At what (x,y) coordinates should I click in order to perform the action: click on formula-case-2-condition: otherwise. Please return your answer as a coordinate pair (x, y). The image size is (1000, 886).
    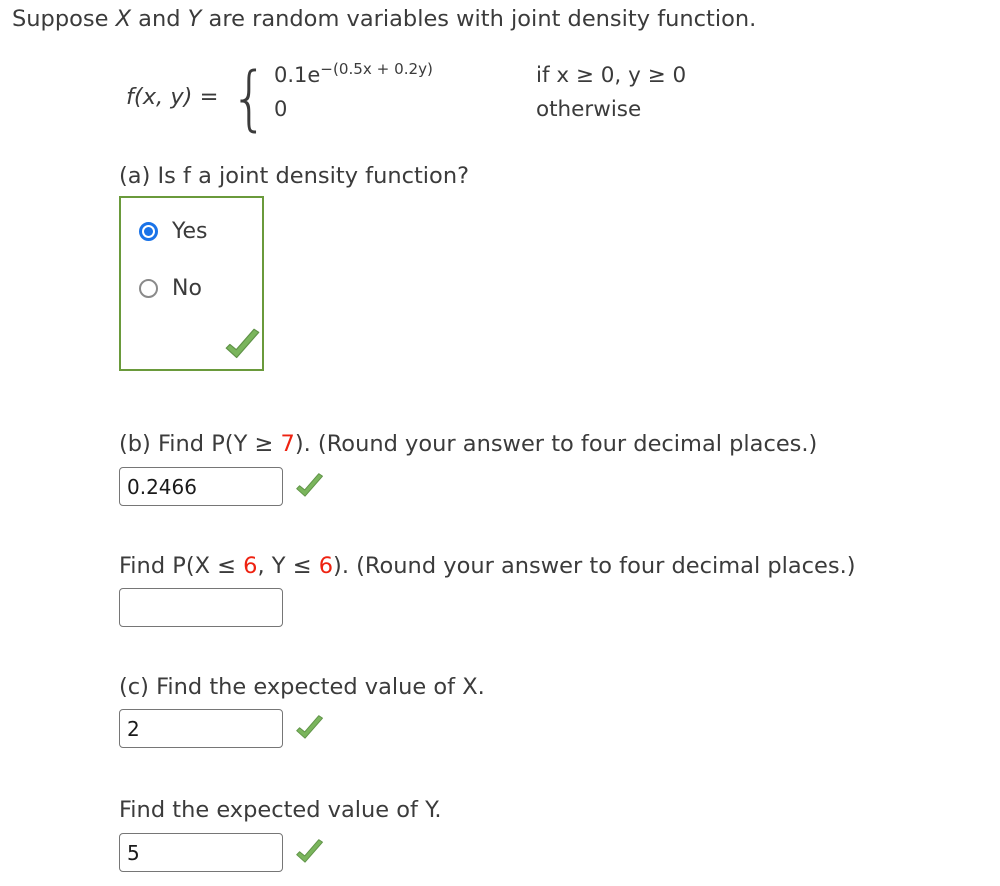
    Looking at the image, I should click on (588, 109).